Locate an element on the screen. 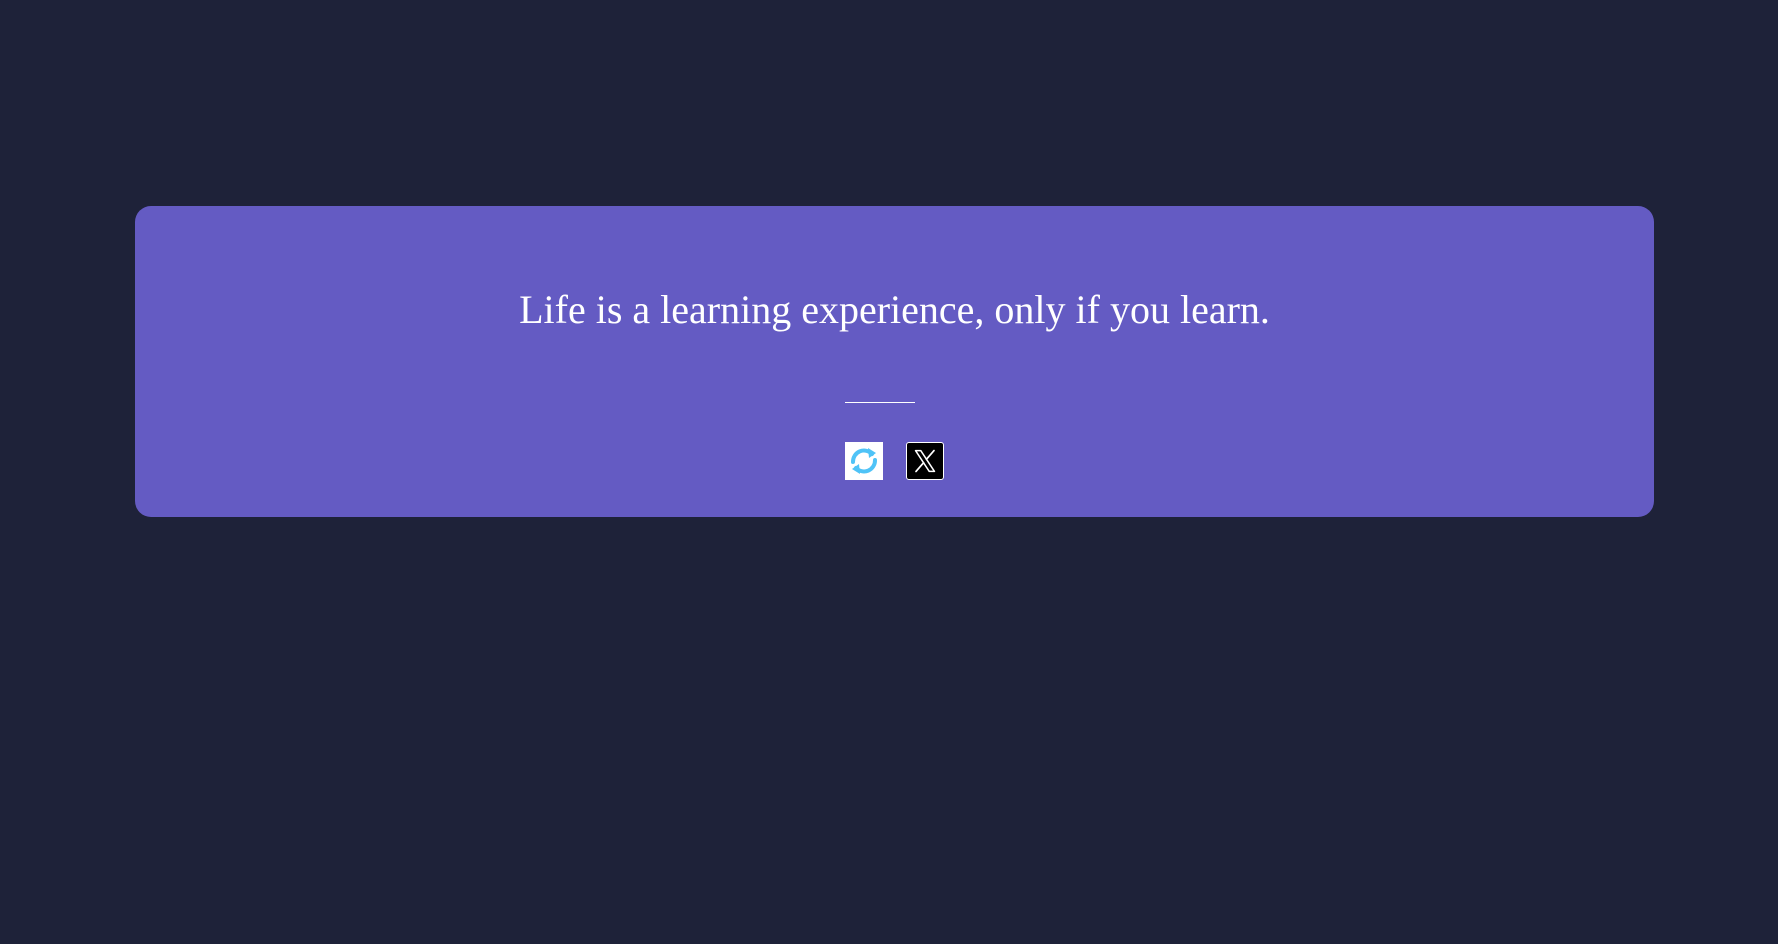 This screenshot has width=1778, height=944. x-logo-icon is located at coordinates (925, 461).